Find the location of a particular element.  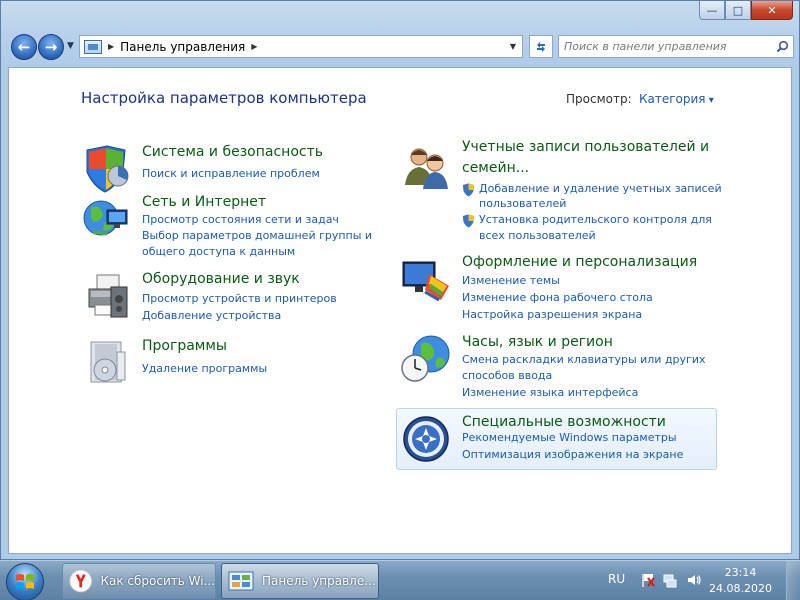

link-devices-printers: Просмотр устройств и принтеров is located at coordinates (239, 299).